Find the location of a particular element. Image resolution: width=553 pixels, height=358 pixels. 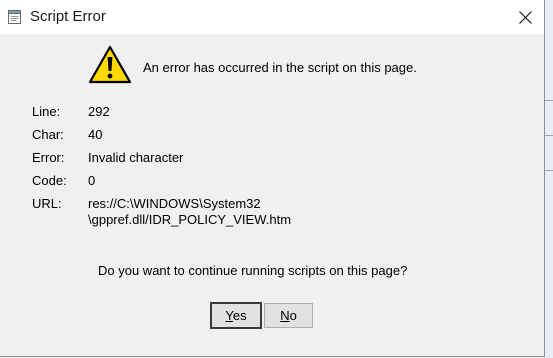

code-label: Code: is located at coordinates (49, 180).